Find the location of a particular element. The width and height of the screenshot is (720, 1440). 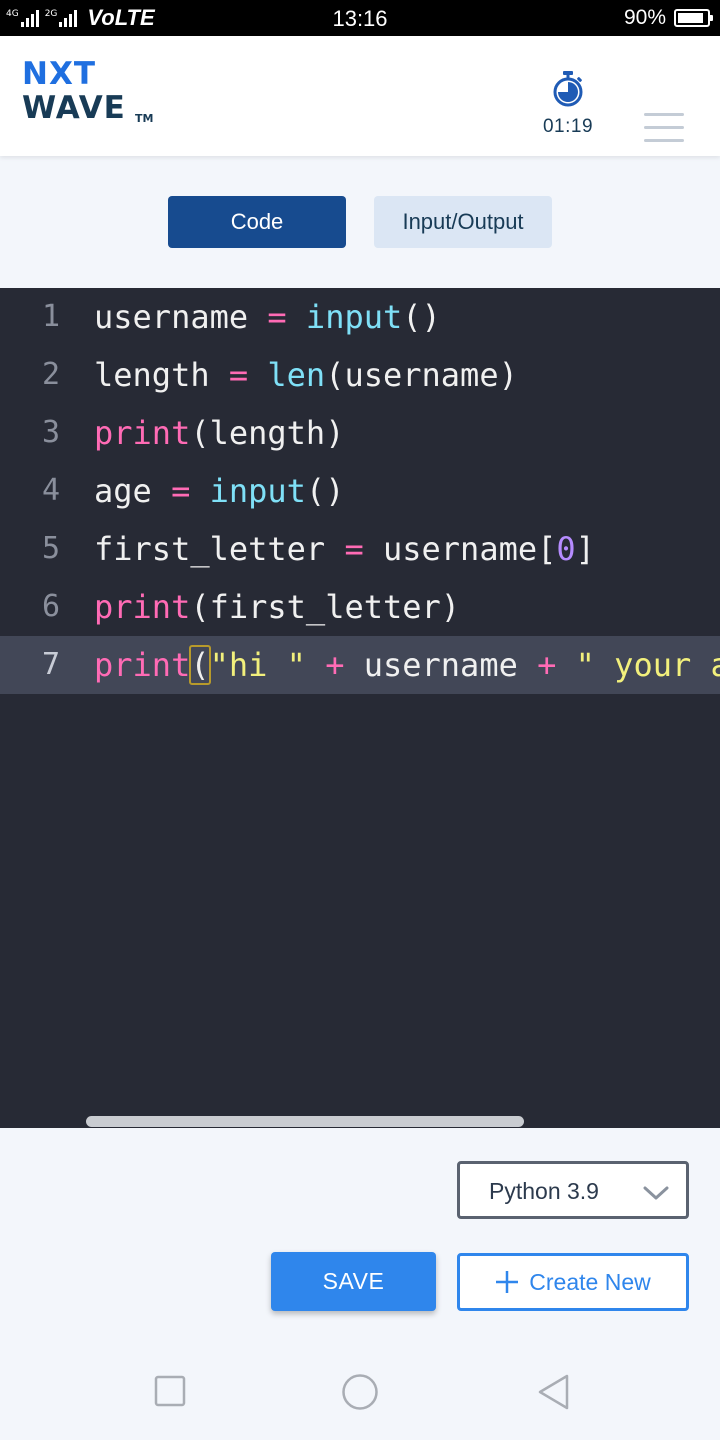

recent-apps-icon is located at coordinates (170, 1391).